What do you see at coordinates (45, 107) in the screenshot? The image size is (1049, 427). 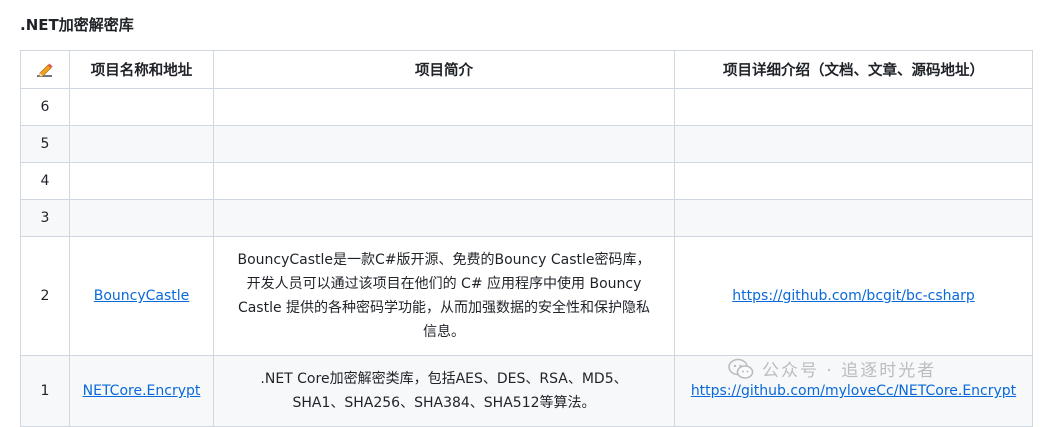 I see `row-number: 6` at bounding box center [45, 107].